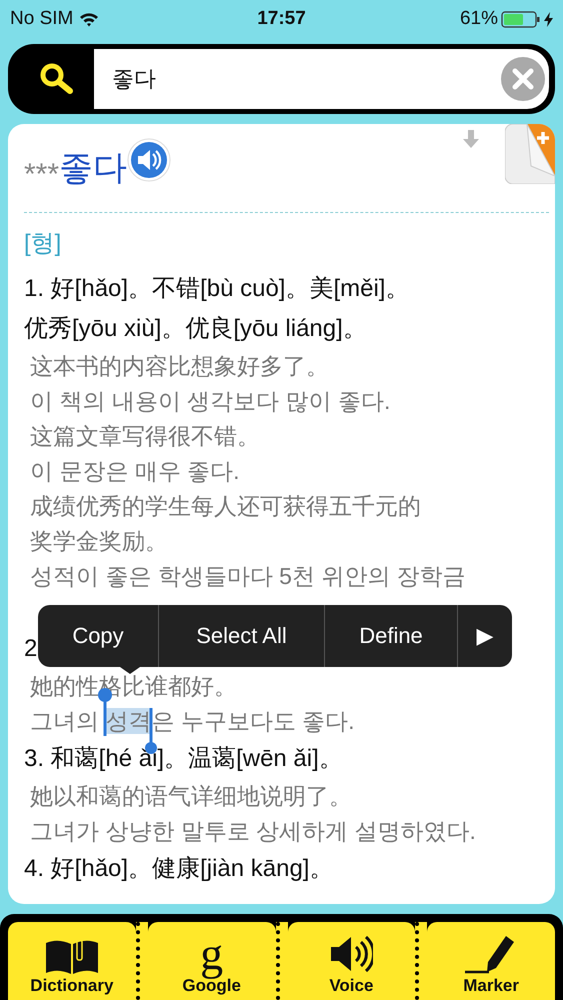  Describe the element at coordinates (31, 649) in the screenshot. I see `definition-text: 2` at that location.